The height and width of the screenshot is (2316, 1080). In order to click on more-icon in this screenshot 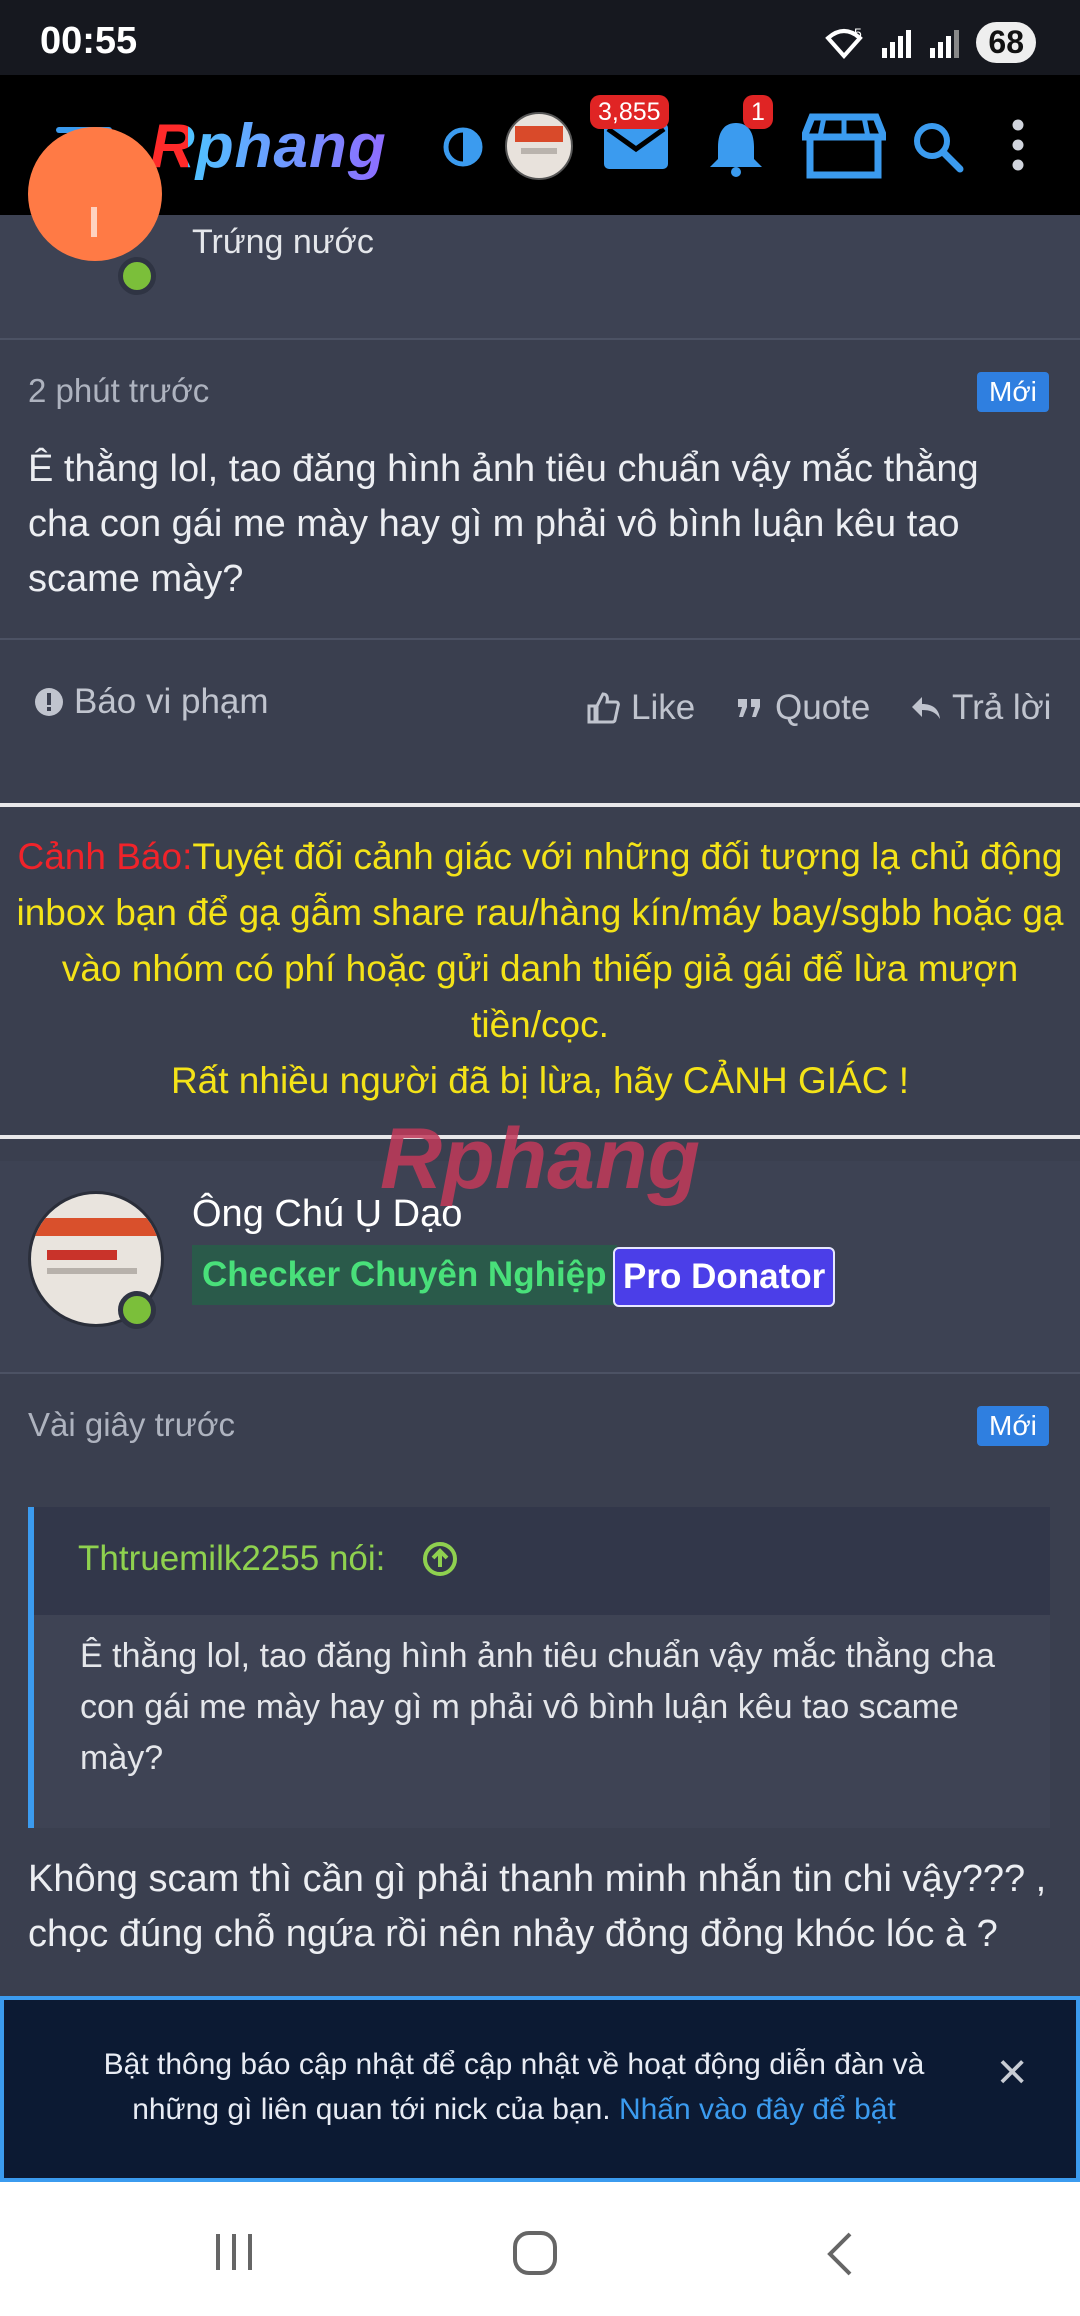, I will do `click(1018, 145)`.